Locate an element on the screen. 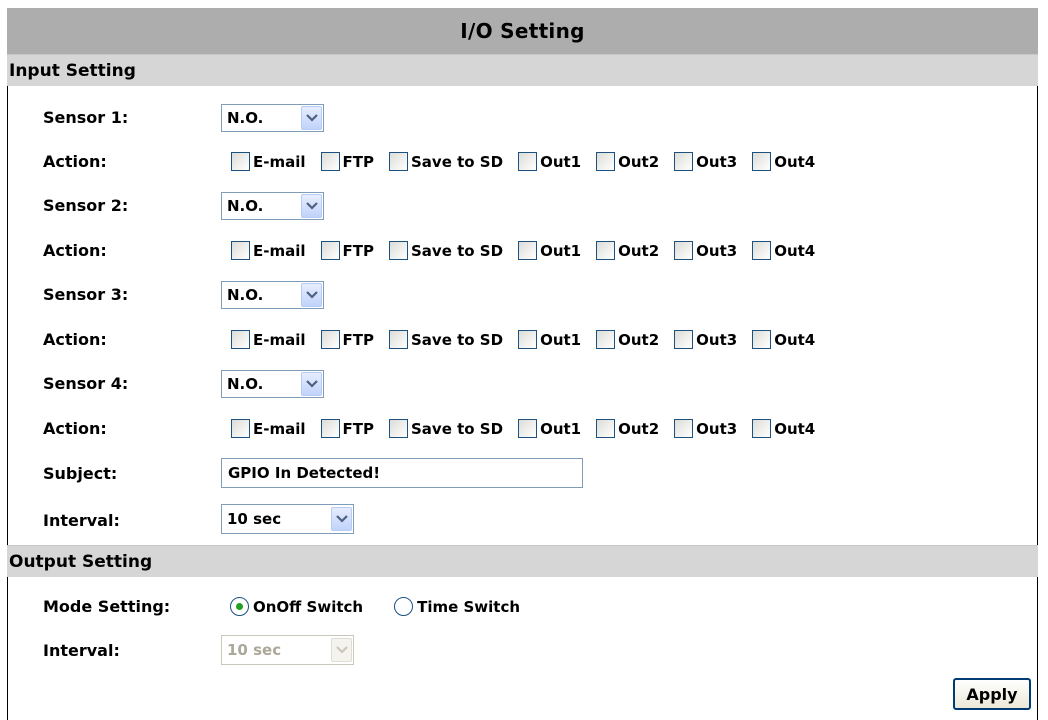 This screenshot has width=1048, height=720. sensor-2-email-option: E-mail is located at coordinates (268, 250).